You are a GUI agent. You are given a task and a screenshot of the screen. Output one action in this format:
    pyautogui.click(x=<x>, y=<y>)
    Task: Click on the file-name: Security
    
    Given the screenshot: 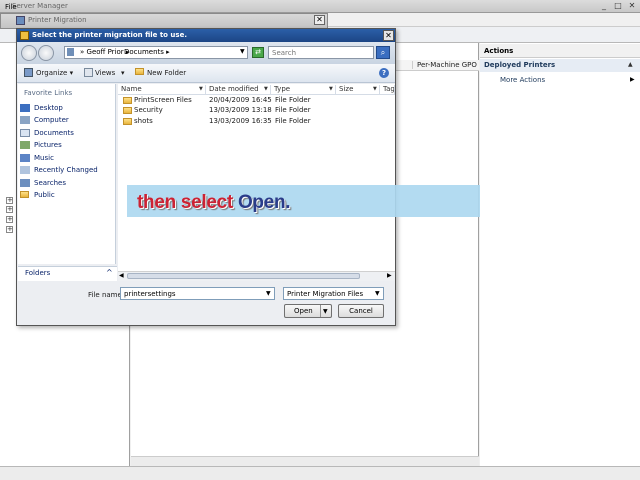 What is the action you would take?
    pyautogui.click(x=148, y=110)
    